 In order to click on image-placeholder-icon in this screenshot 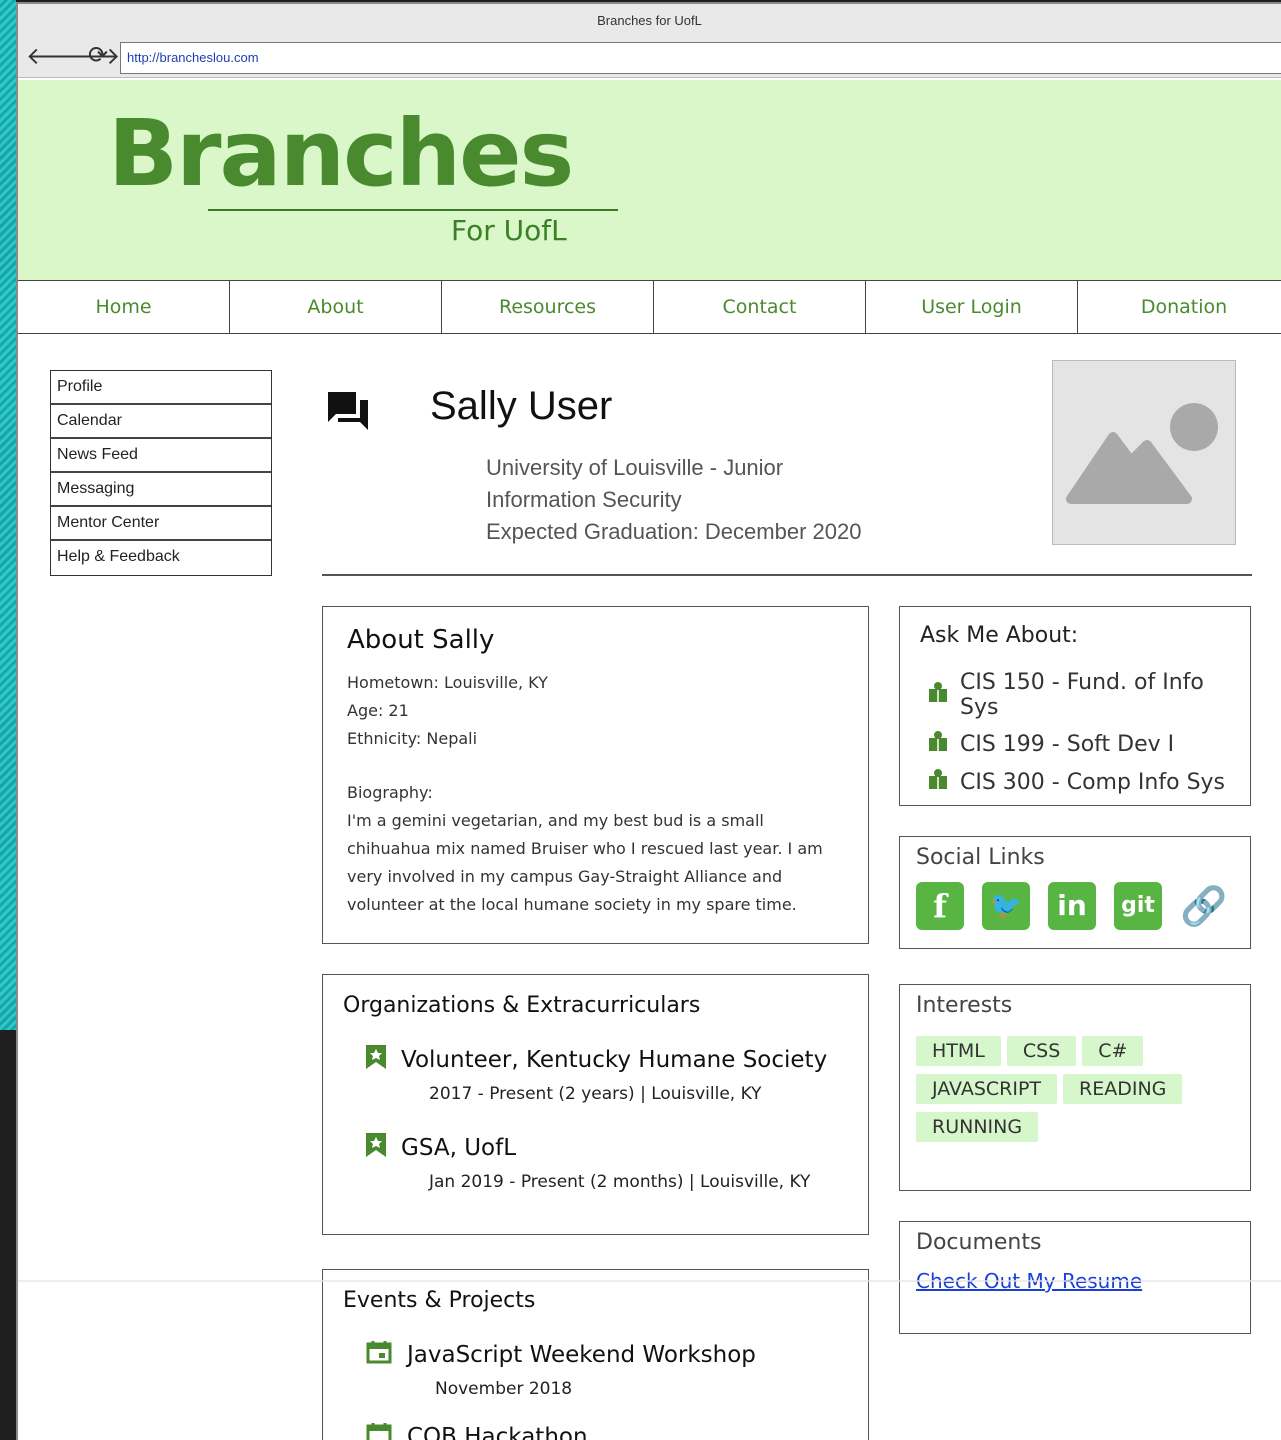, I will do `click(1142, 453)`.